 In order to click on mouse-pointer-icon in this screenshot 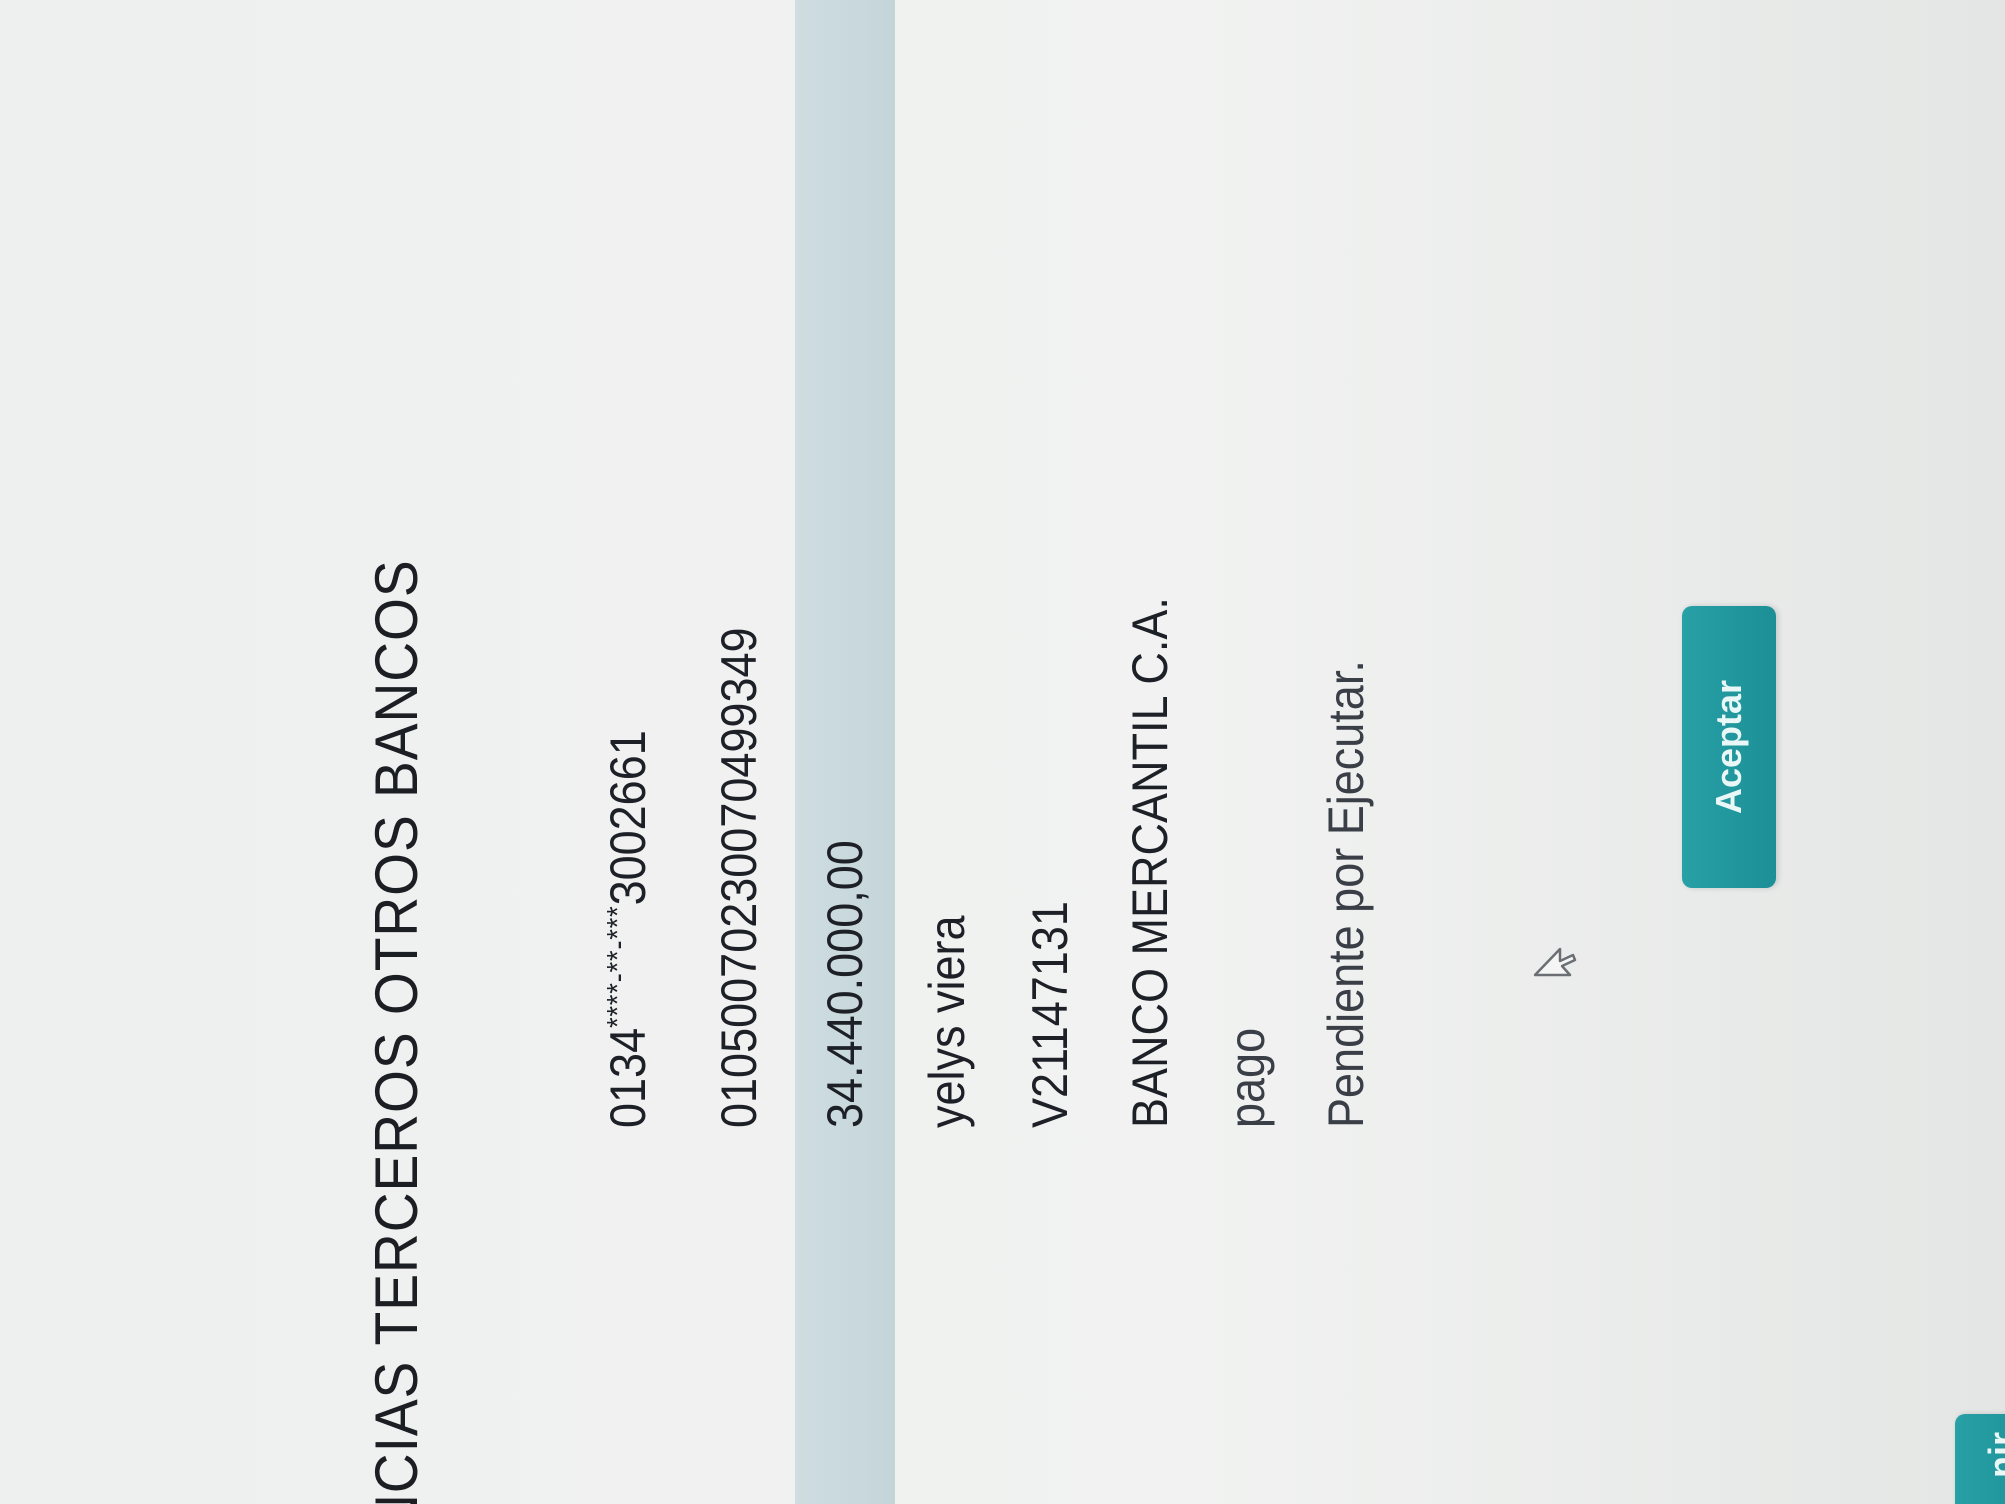, I will do `click(1555, 962)`.